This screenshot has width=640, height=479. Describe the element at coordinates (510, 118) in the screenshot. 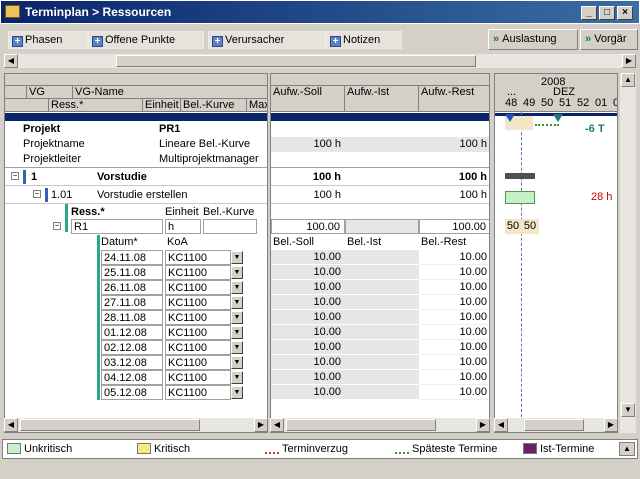

I see `start-marker-icon` at that location.